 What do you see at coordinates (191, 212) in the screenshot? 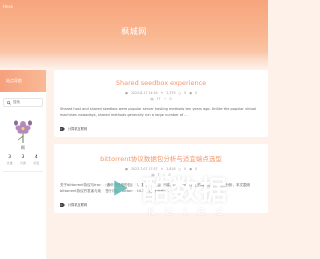
I see `watermark-subtext: KUIDC` at bounding box center [191, 212].